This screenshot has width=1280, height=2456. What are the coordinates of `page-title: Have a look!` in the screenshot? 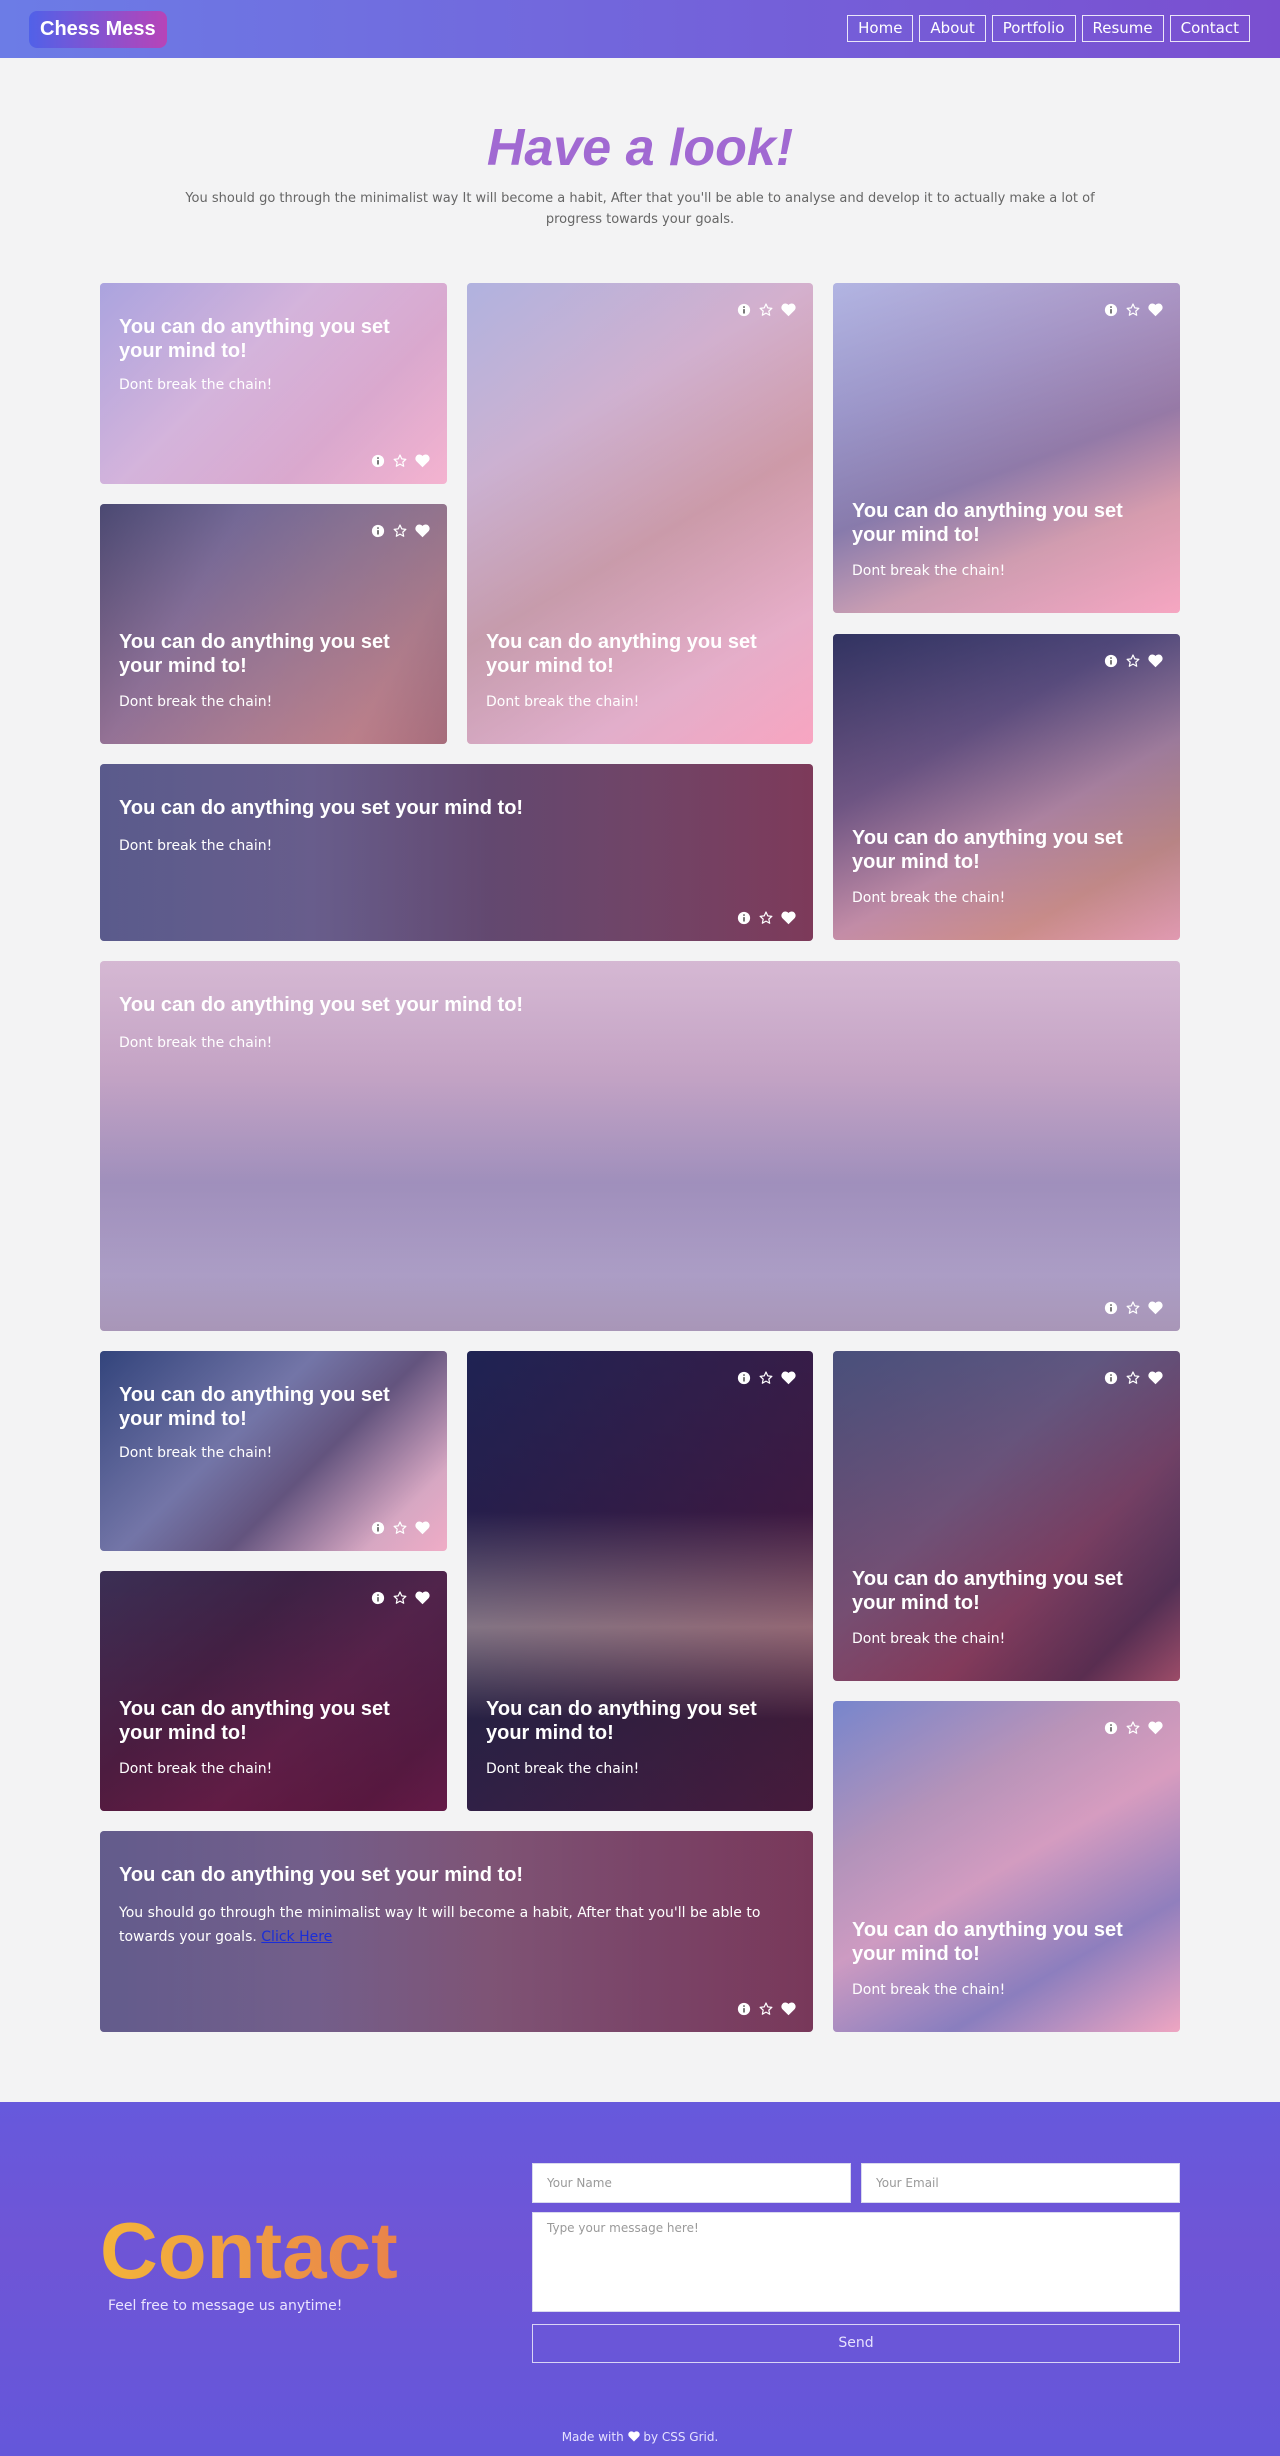 It's located at (640, 148).